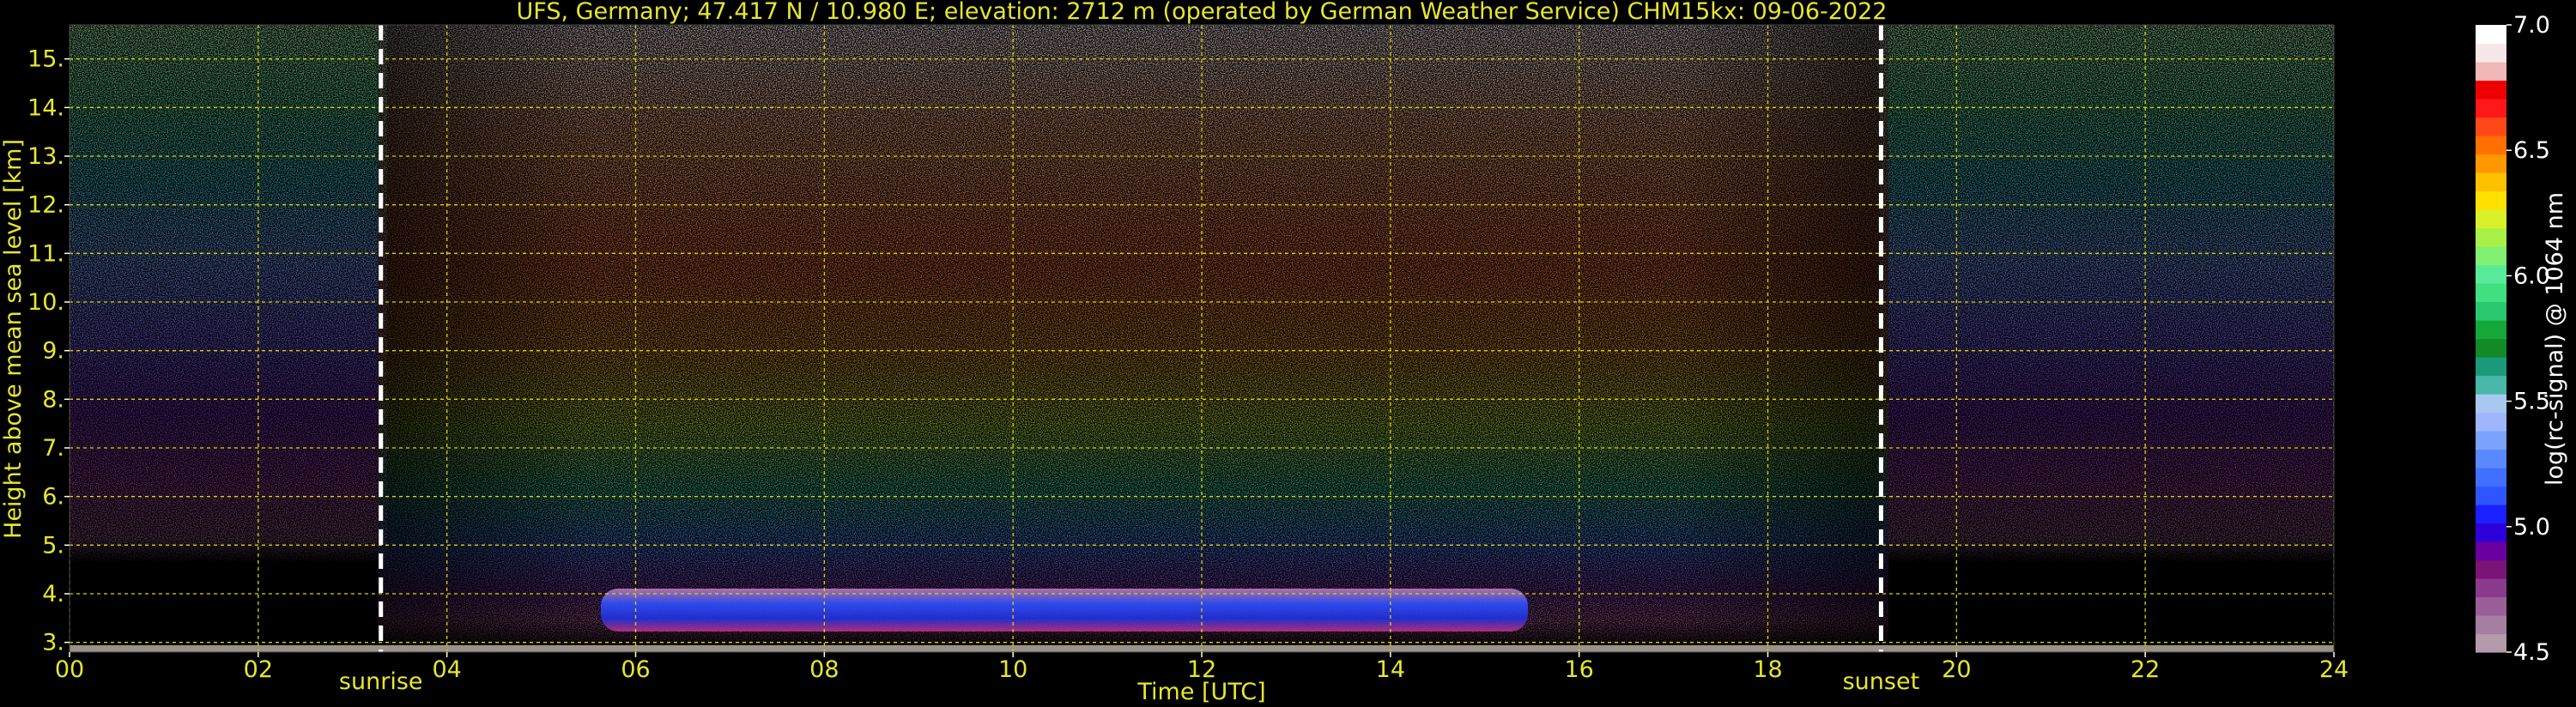  Describe the element at coordinates (53, 643) in the screenshot. I see `y-tick-label: 3.` at that location.